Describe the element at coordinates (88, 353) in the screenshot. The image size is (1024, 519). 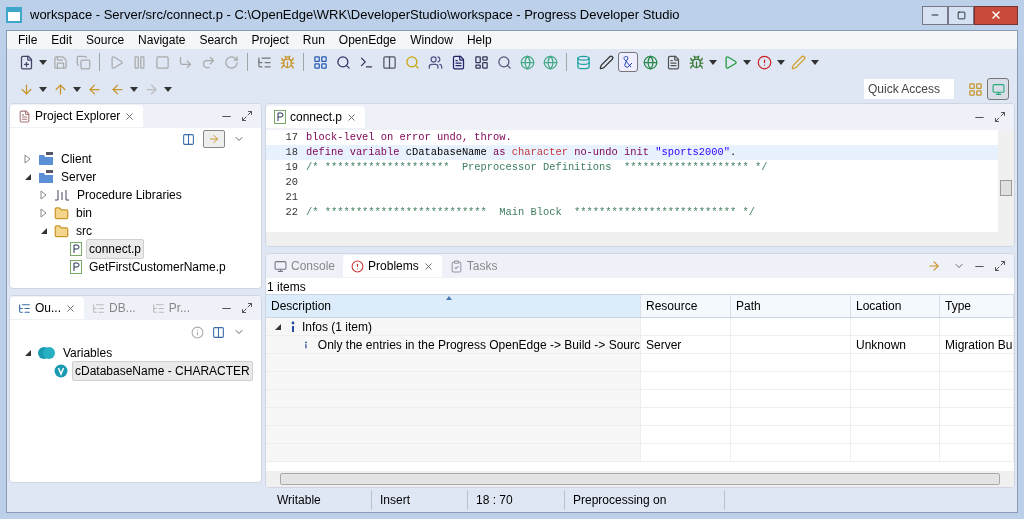
I see `tree-item: Variables` at that location.